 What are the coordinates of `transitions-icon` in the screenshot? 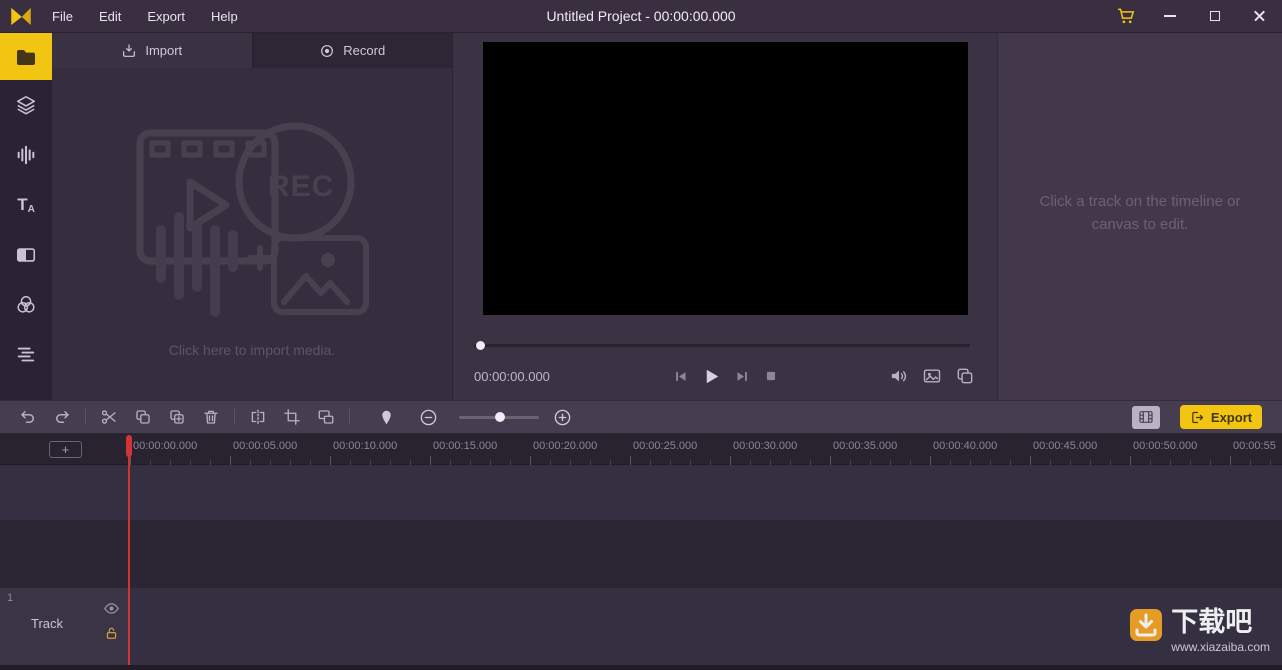 It's located at (26, 255).